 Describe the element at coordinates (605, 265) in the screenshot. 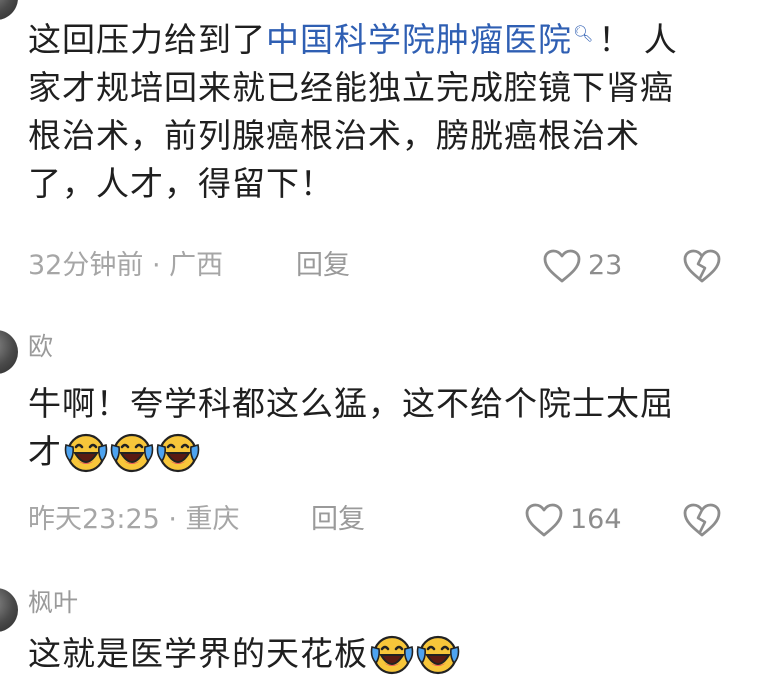

I see `like-count: 23` at that location.